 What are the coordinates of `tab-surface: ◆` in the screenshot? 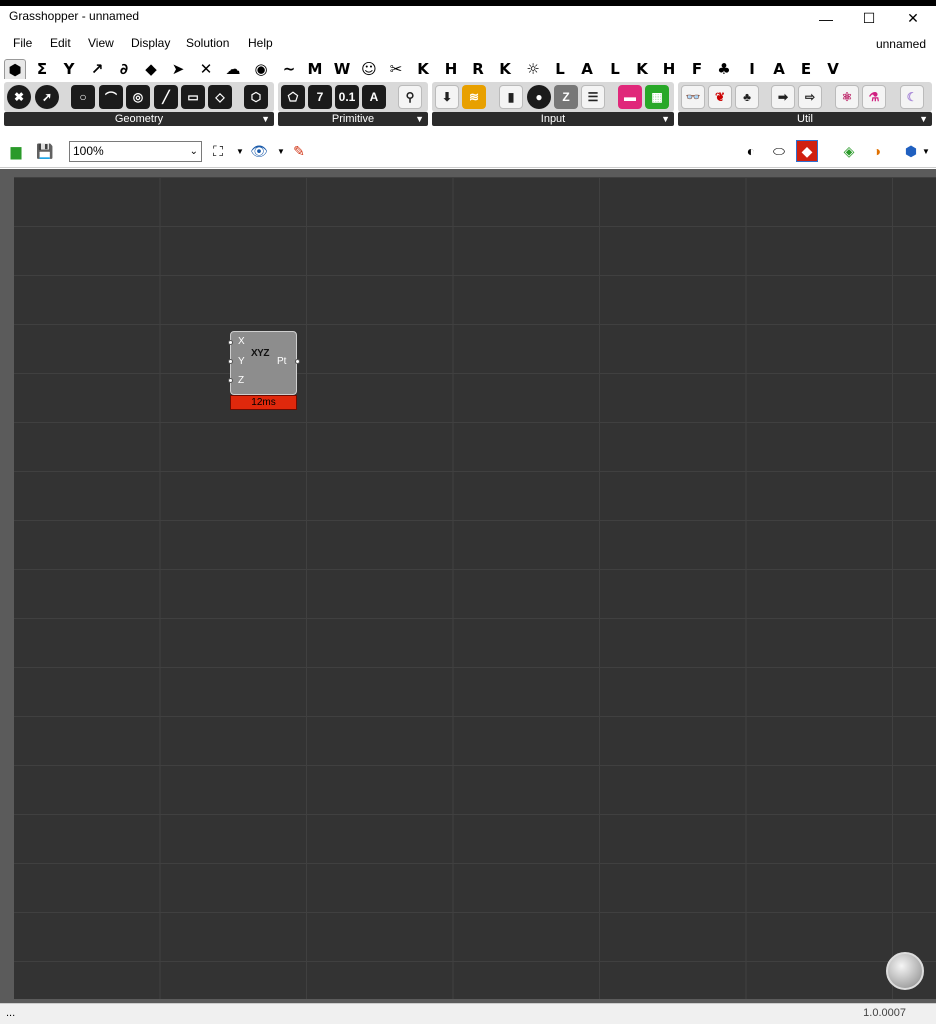 It's located at (151, 69).